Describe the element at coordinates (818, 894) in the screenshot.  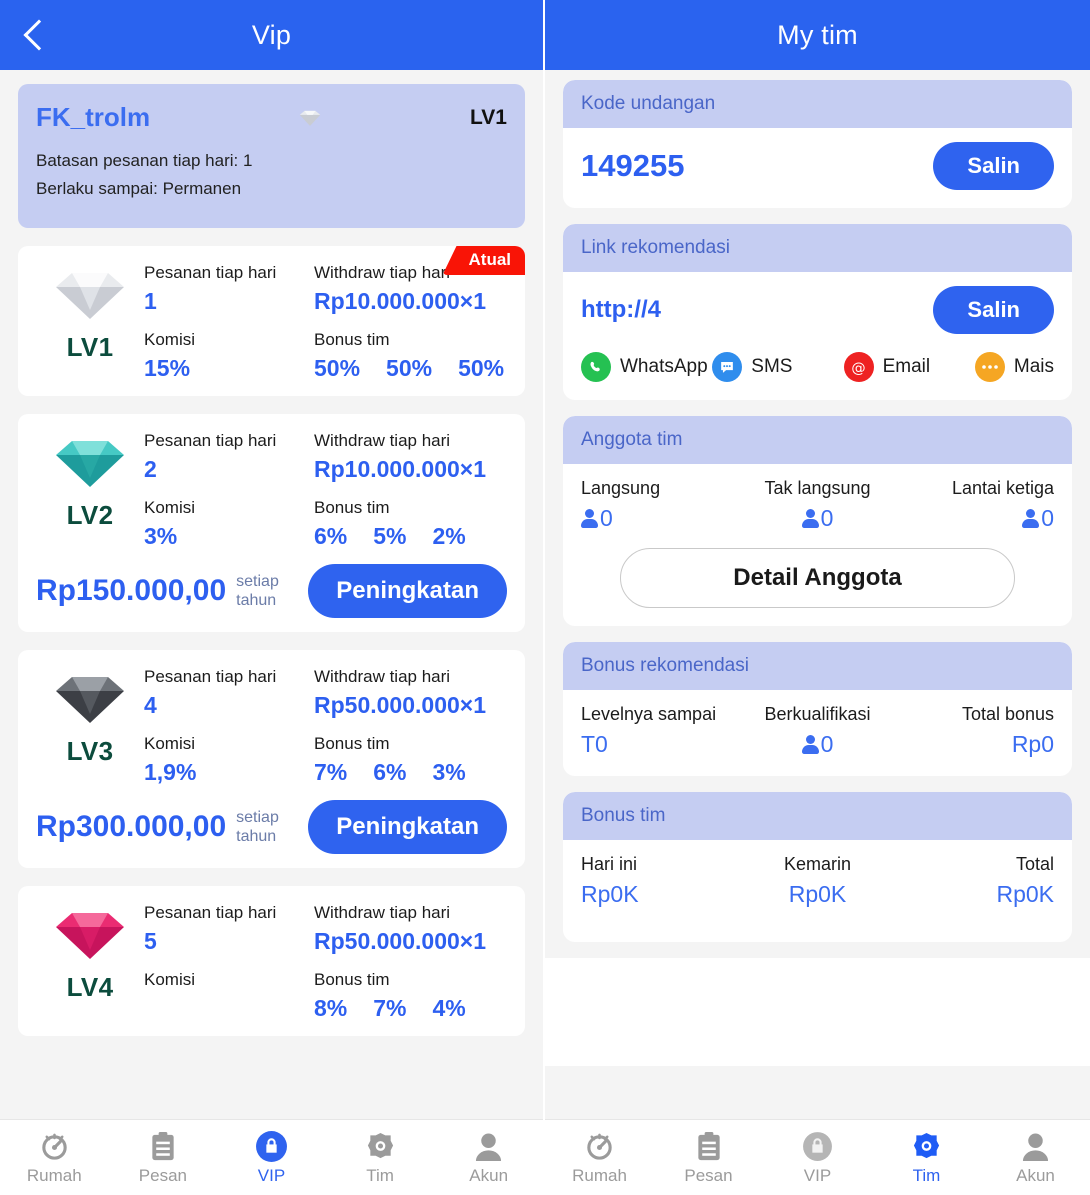
I see `stat-value-wrap: Rp0K` at that location.